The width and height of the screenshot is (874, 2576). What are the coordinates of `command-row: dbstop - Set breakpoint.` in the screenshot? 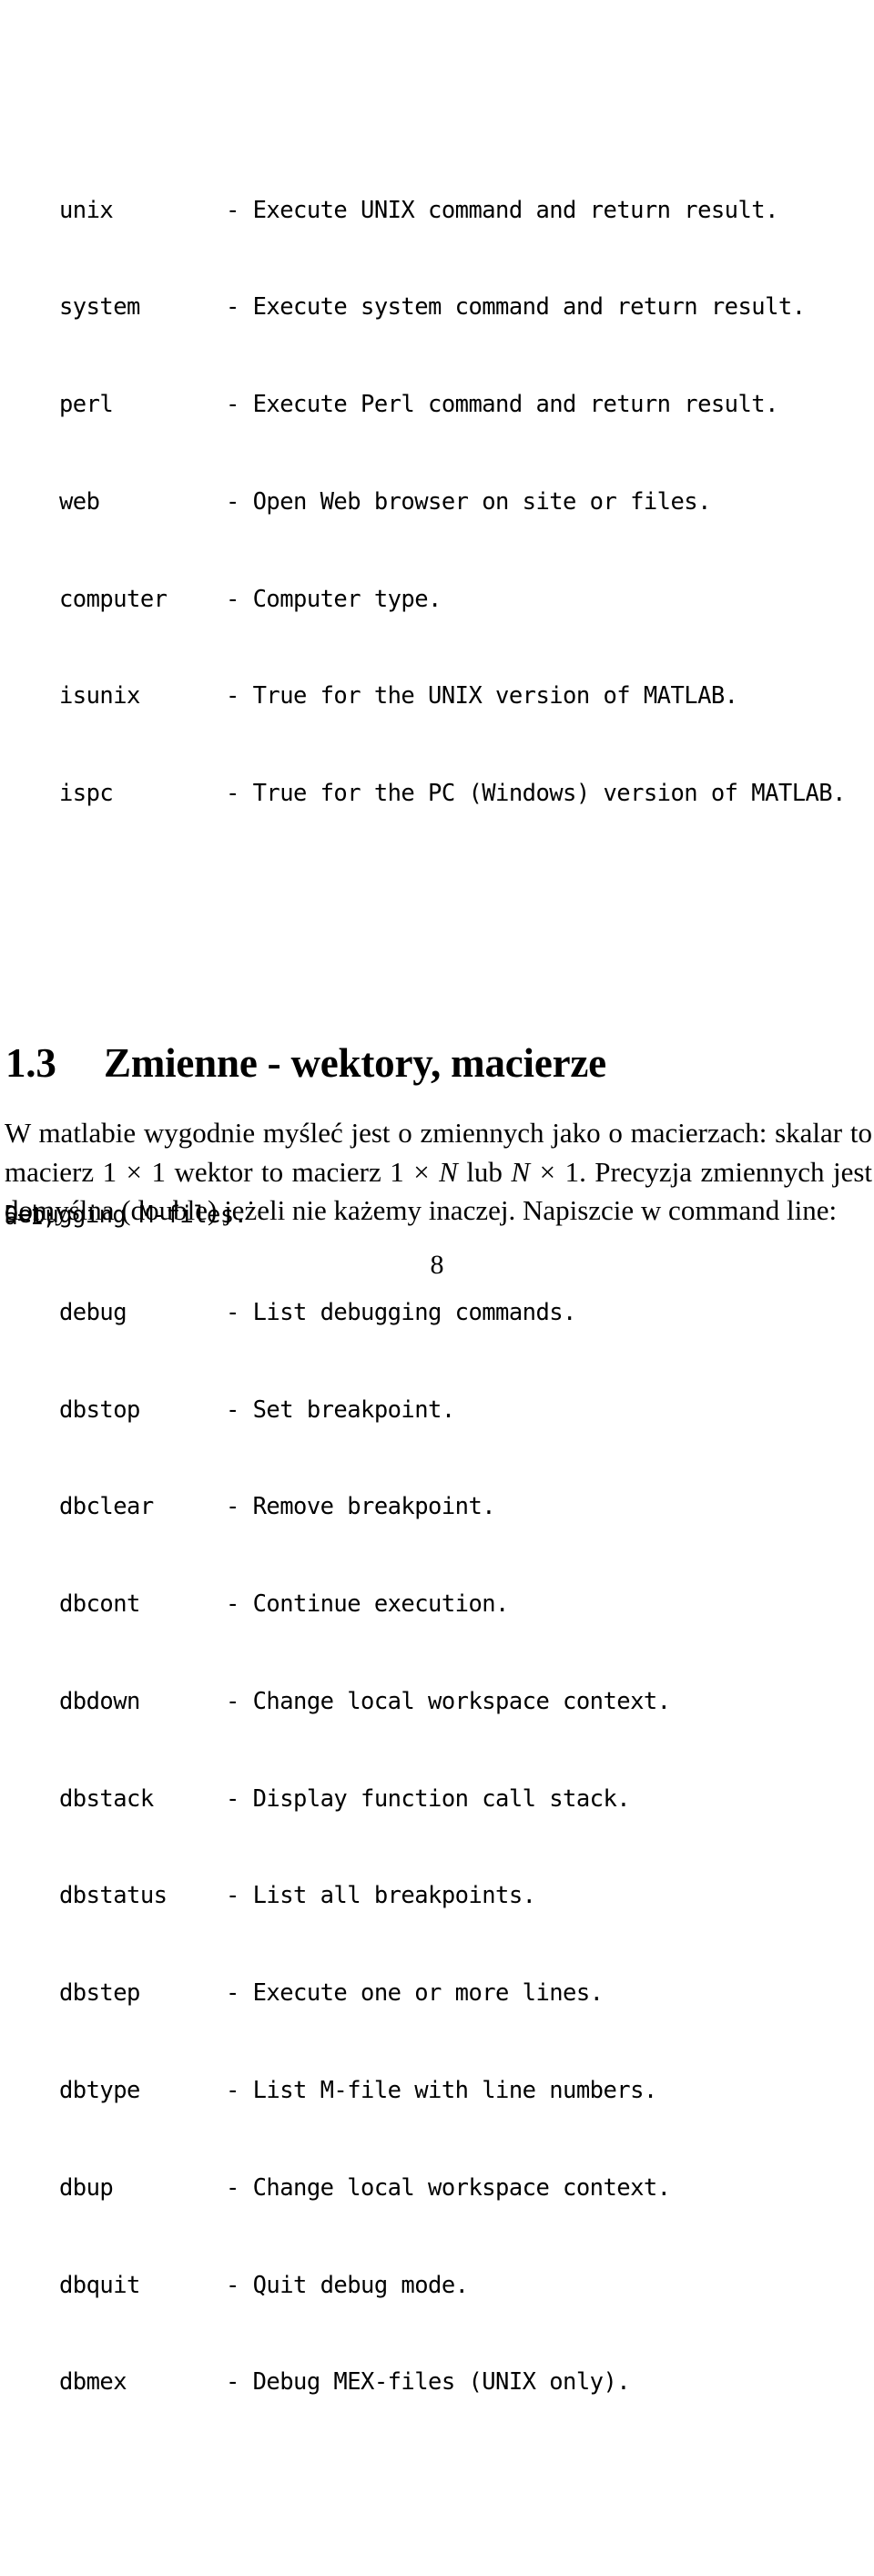 It's located at (439, 1411).